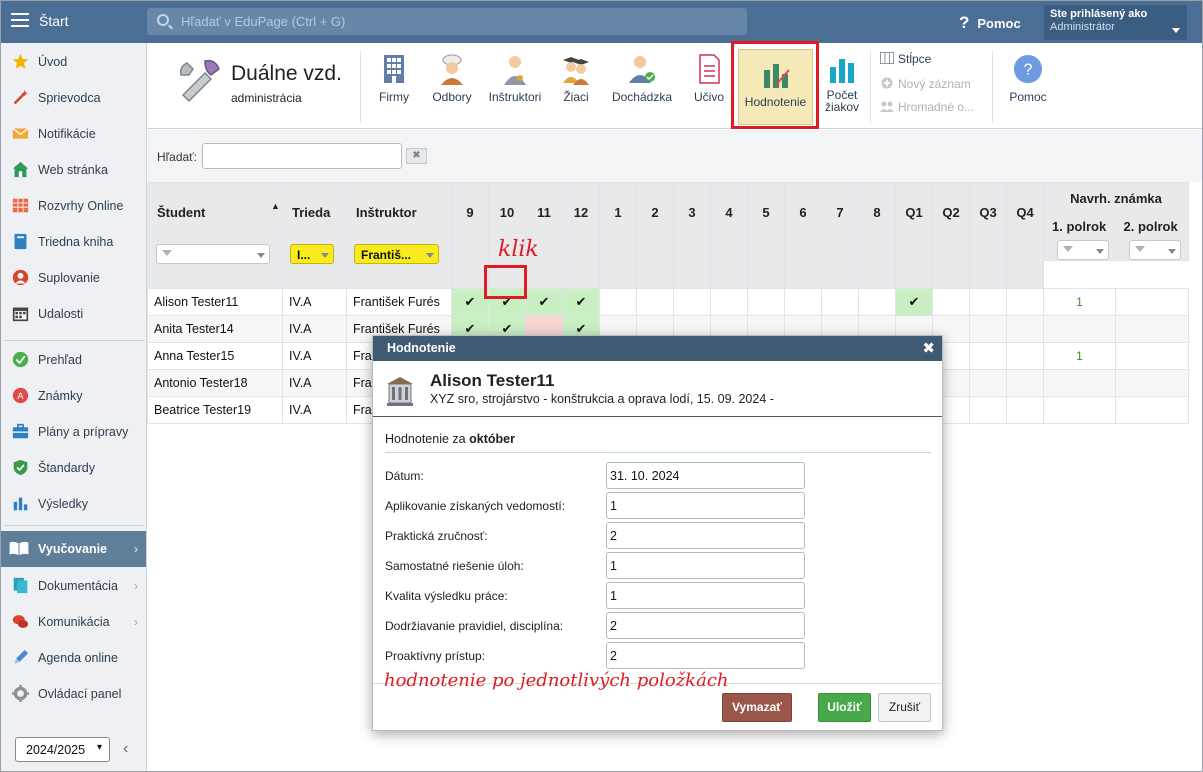  I want to click on sidebar-item-triedna-kniha: Triedna kniha, so click(73, 242).